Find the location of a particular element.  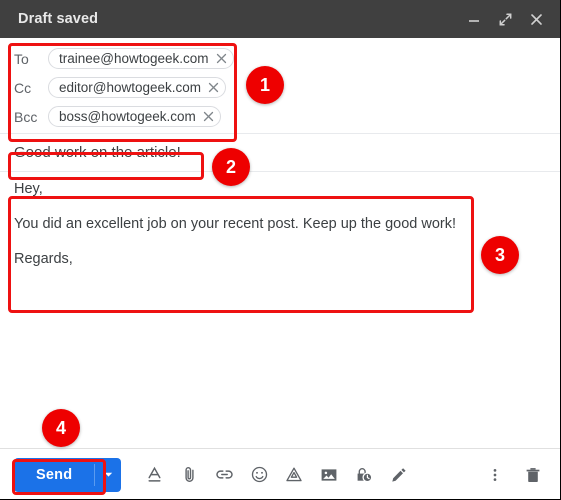

to-row: To trainee@howtogeek.com is located at coordinates (280, 58).